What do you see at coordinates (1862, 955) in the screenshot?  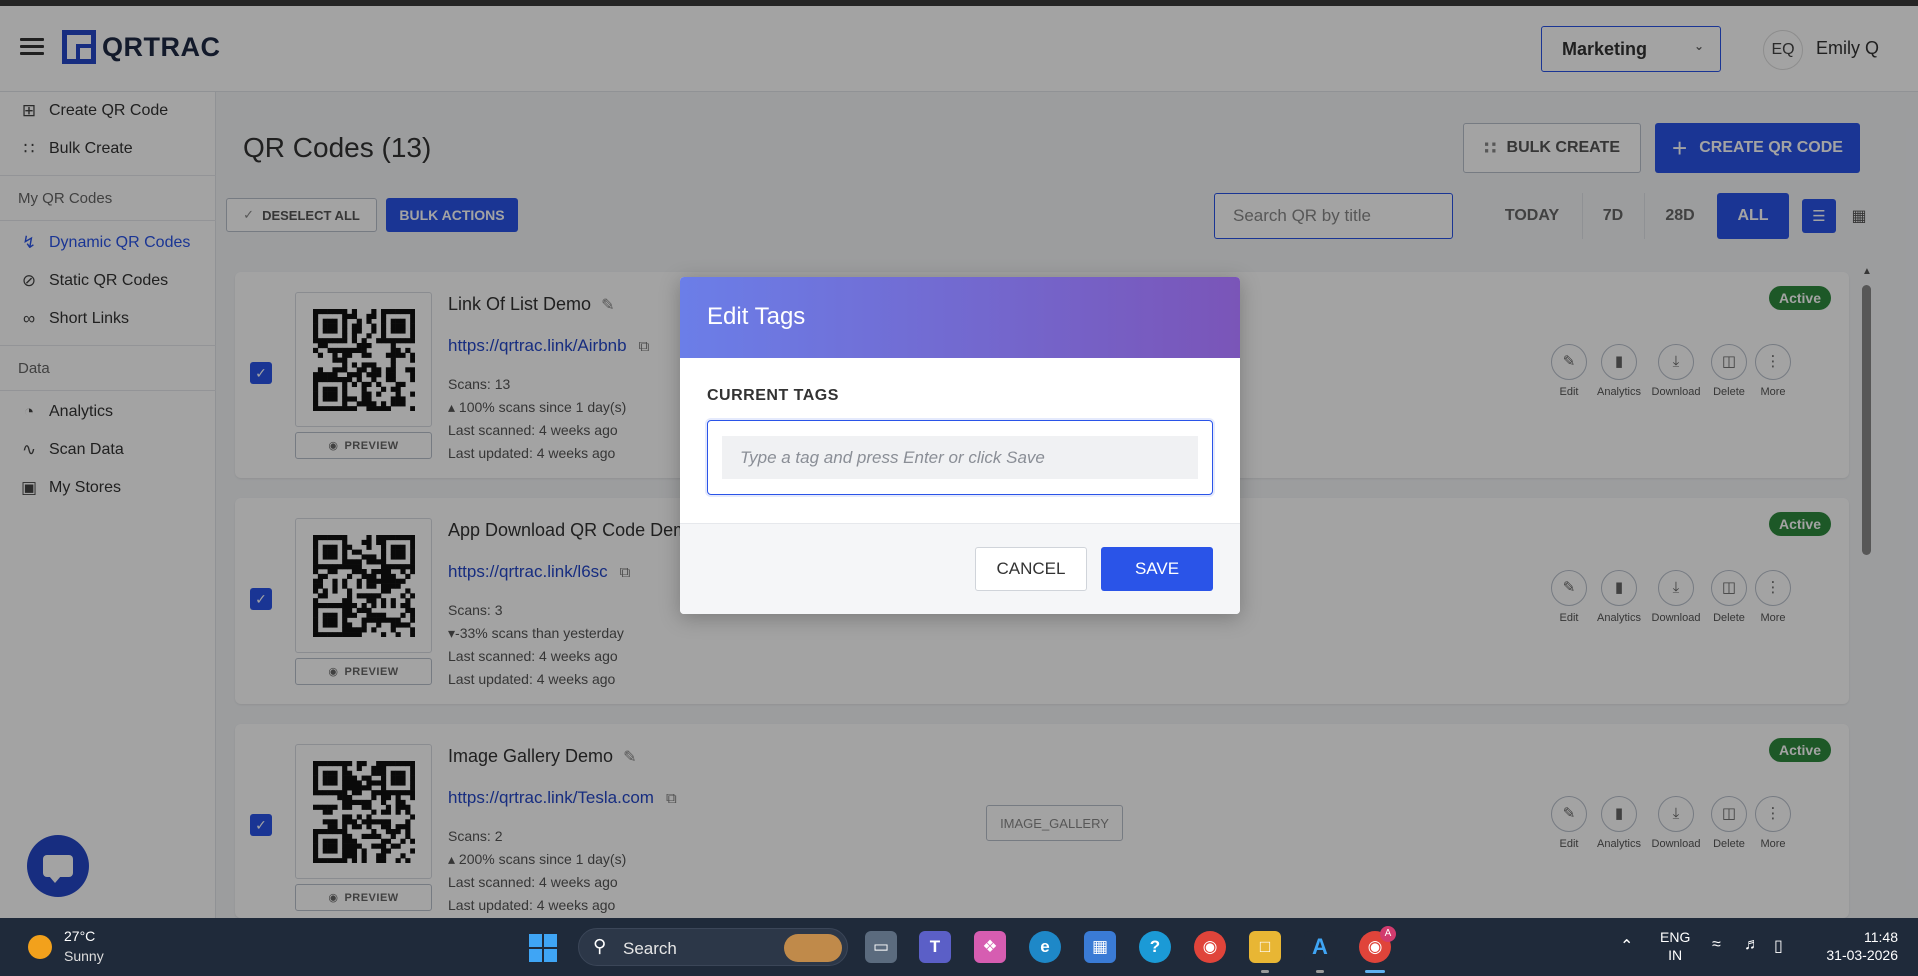 I see `clock-date: 31-03-2026` at bounding box center [1862, 955].